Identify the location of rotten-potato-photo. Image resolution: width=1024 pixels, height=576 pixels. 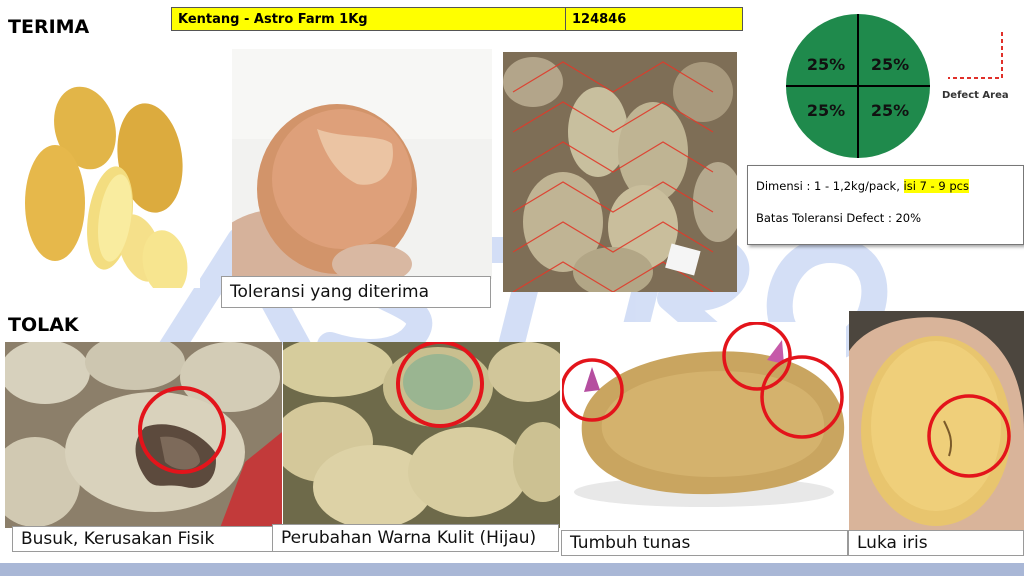
(143, 435).